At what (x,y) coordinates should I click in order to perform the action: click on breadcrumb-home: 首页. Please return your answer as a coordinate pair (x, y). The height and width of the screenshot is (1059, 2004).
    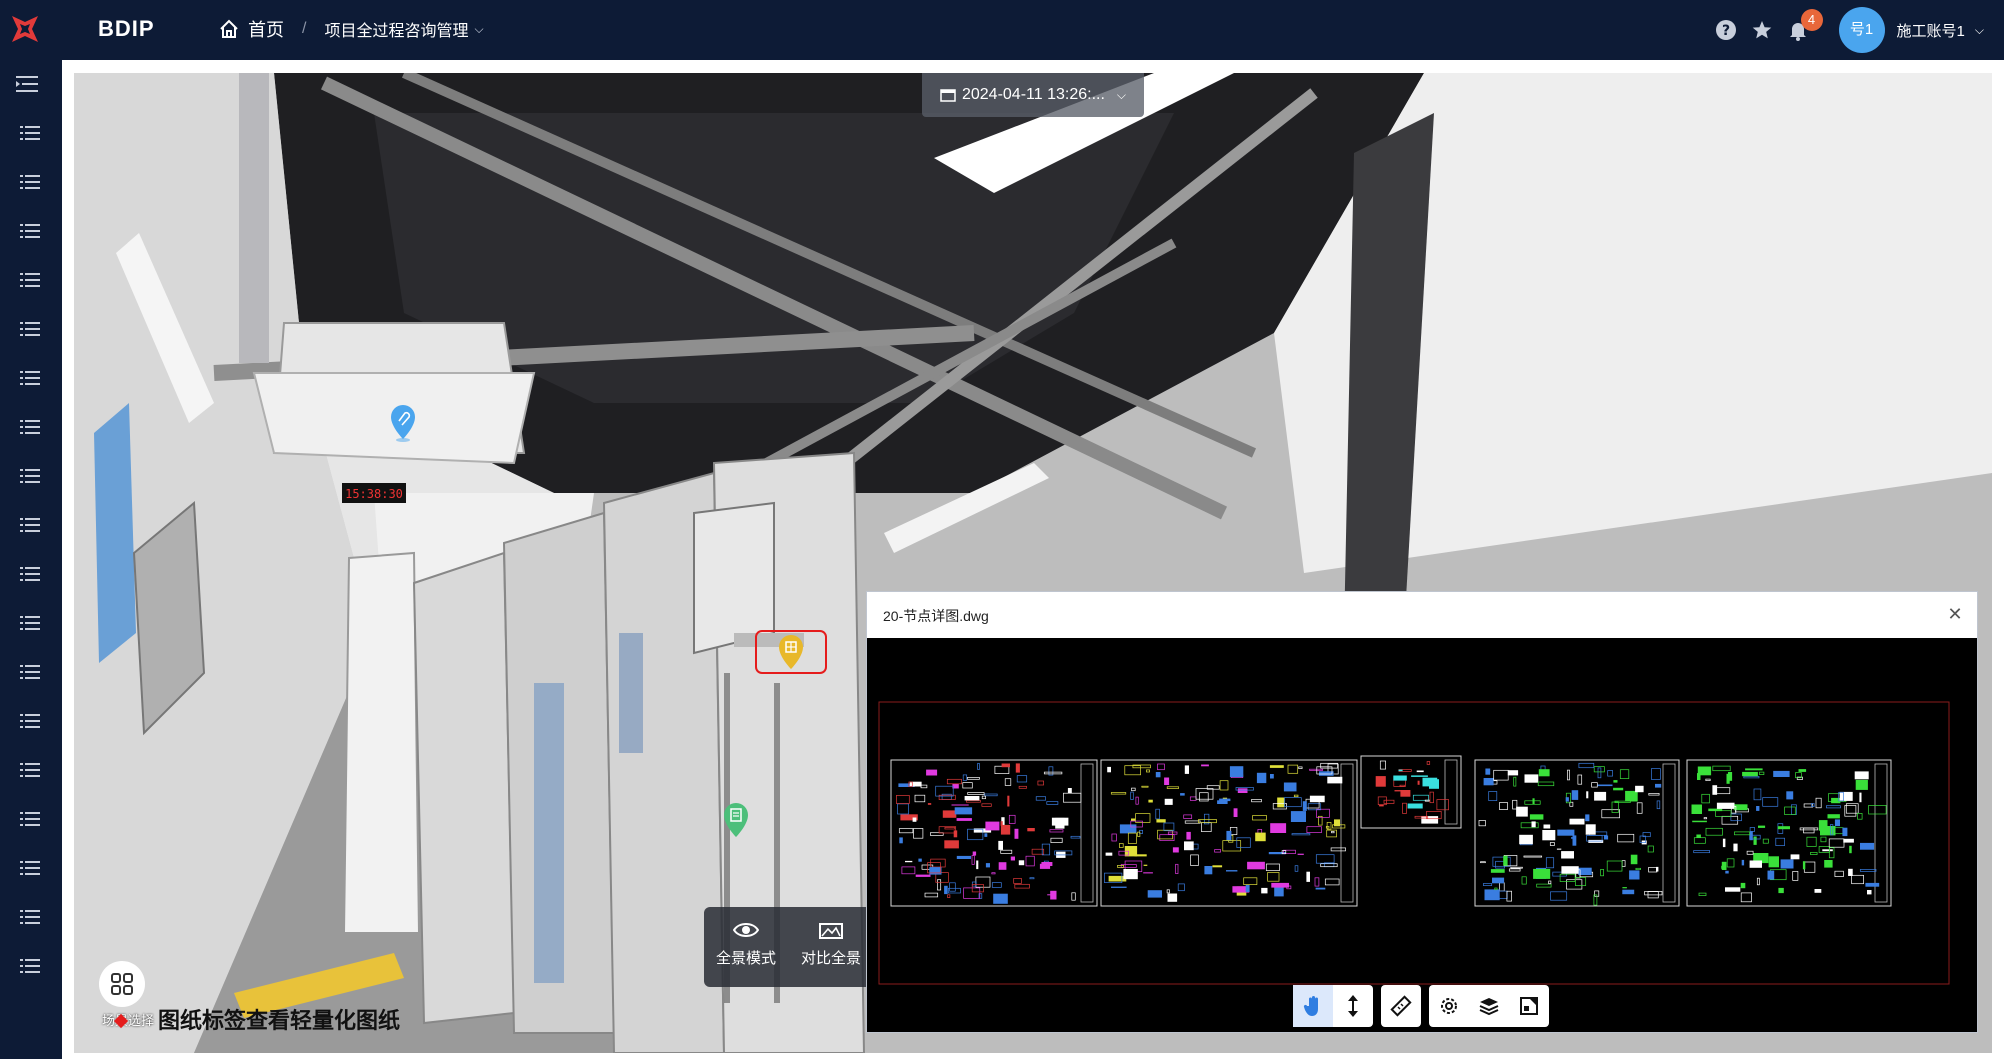
    Looking at the image, I should click on (266, 29).